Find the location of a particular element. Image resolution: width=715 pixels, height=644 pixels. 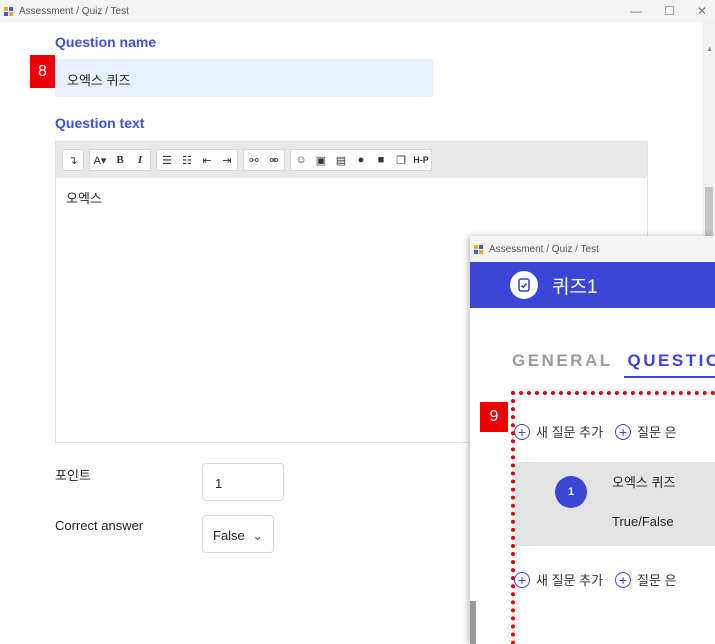

close-icon: ✕ is located at coordinates (702, 11).